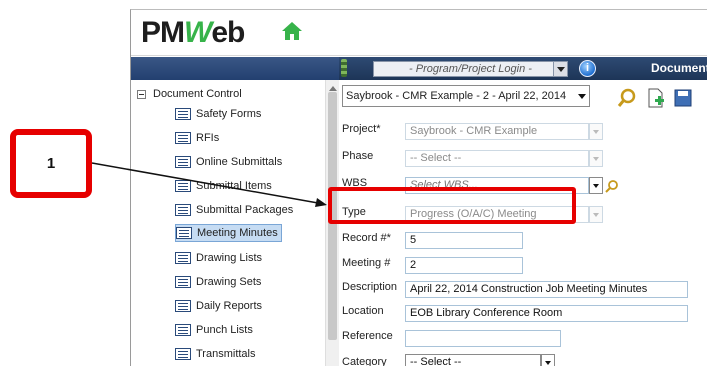 The height and width of the screenshot is (366, 707). I want to click on project-label: Project*, so click(361, 129).